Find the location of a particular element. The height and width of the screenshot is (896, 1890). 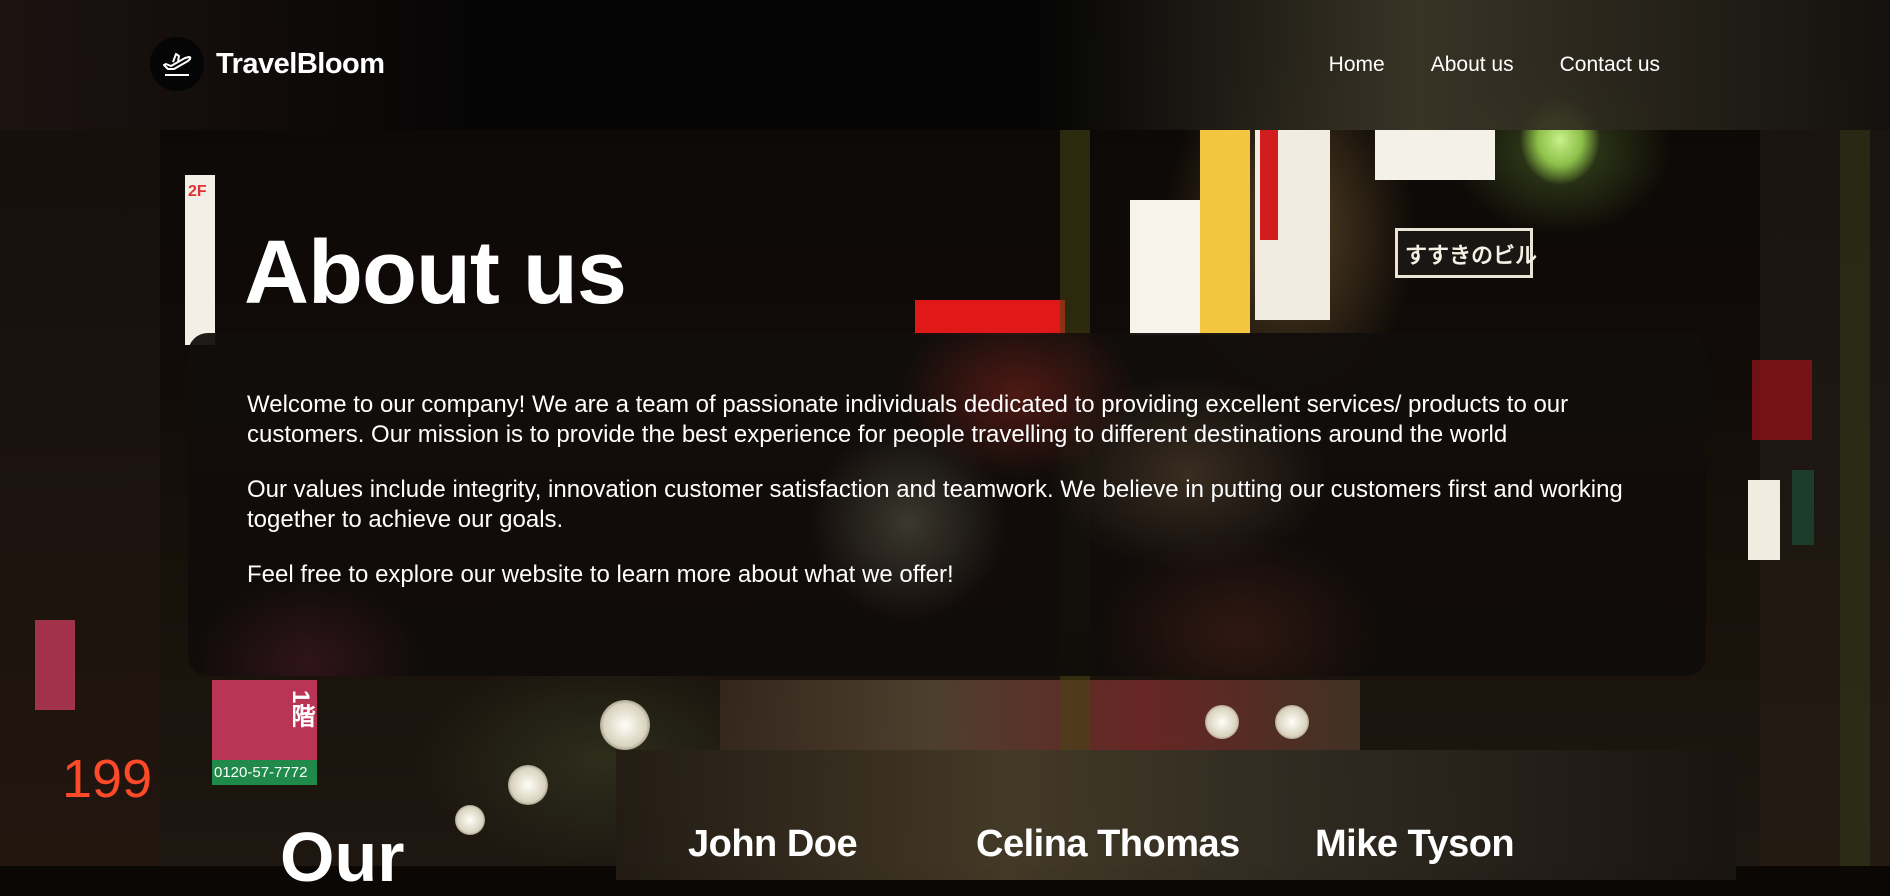

neon-sign: すすきのビル is located at coordinates (1471, 255).